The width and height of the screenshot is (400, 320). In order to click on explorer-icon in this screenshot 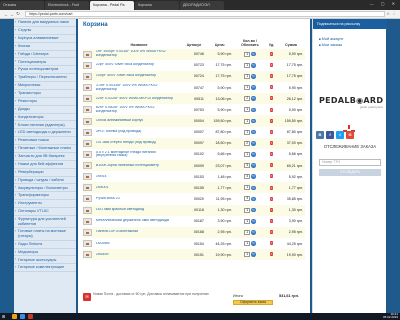, I will do `click(14, 316)`.